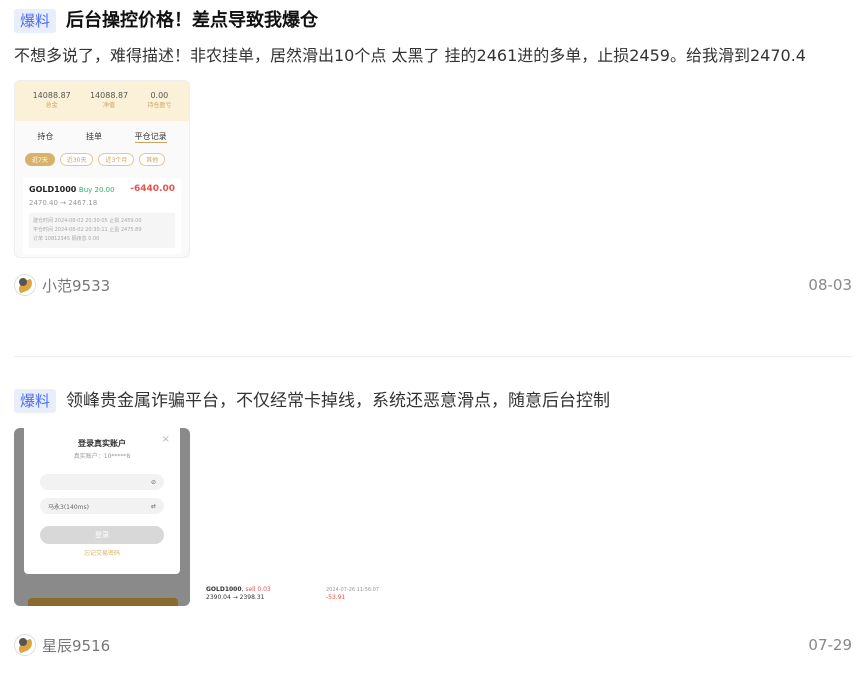 The image size is (865, 681). I want to click on summary-cell: 14088.87 总金, so click(51, 100).